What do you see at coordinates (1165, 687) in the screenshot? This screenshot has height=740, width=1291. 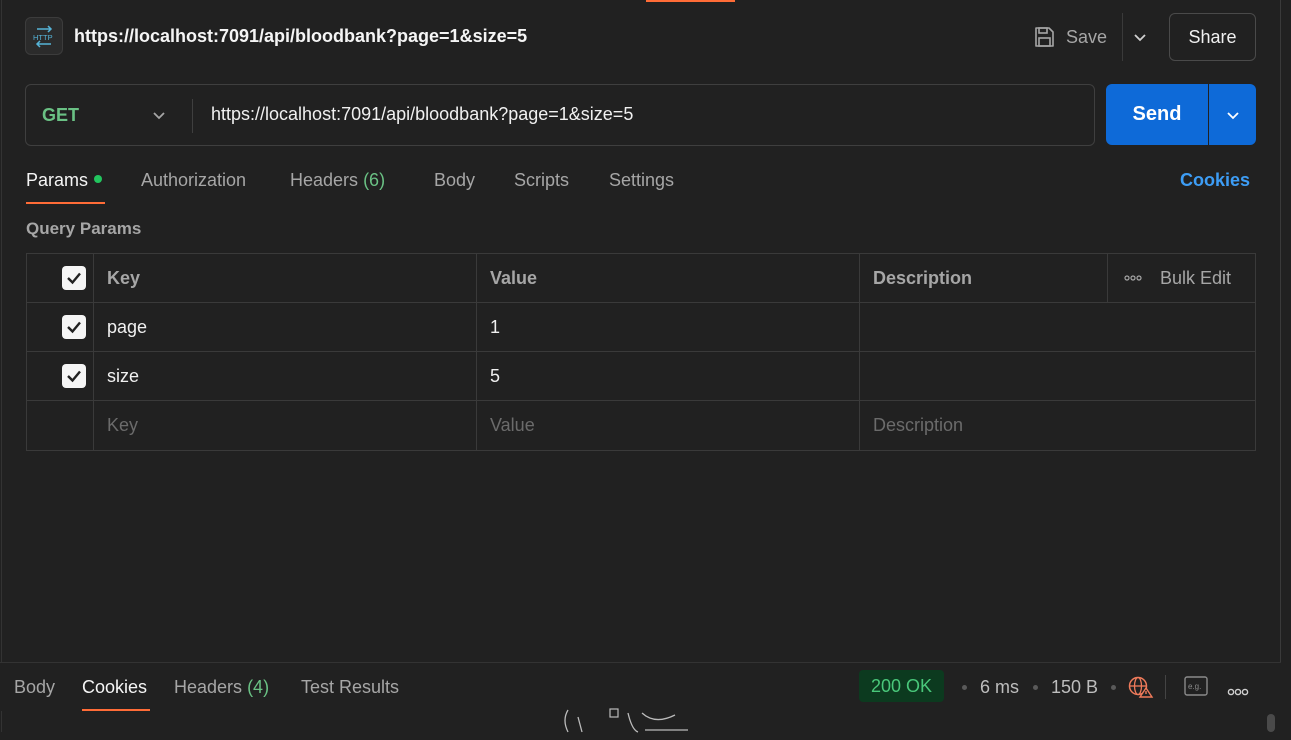 I see `vertical-separator` at bounding box center [1165, 687].